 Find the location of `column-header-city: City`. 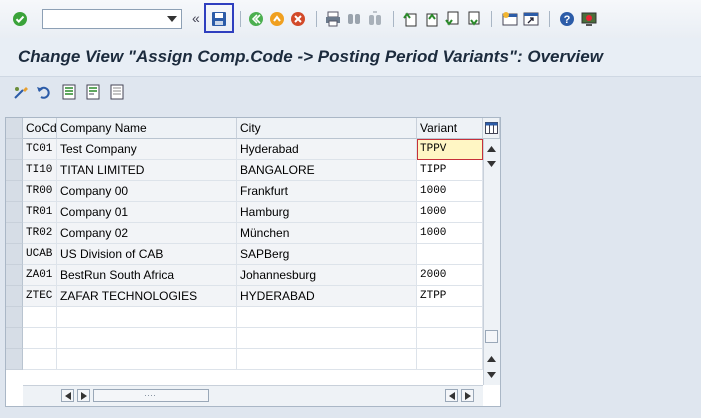

column-header-city: City is located at coordinates (327, 128).